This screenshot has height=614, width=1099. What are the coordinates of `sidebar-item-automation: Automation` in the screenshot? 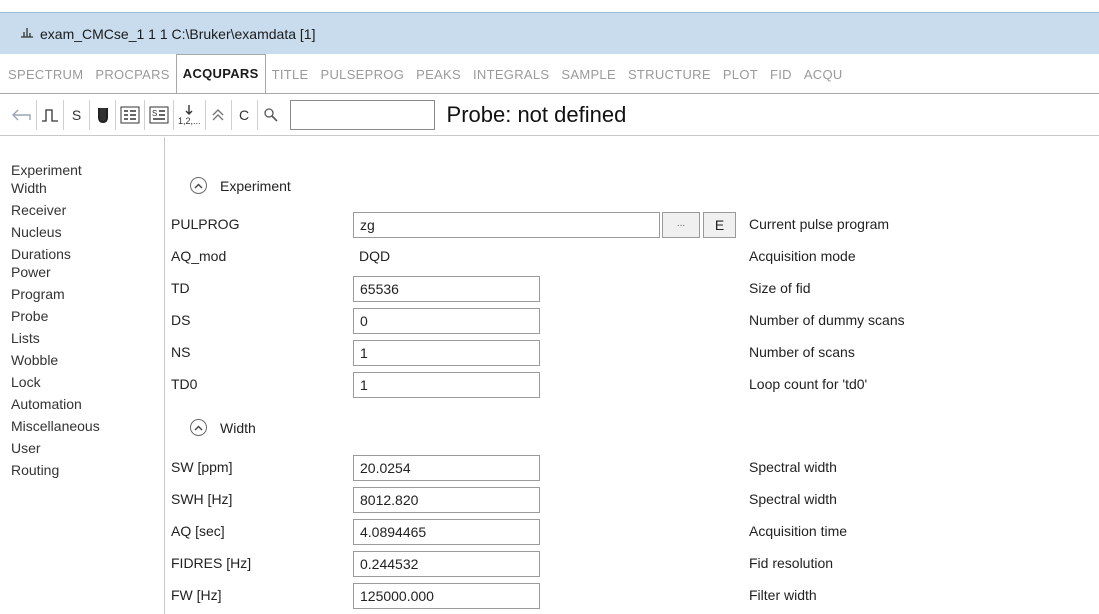 It's located at (87, 404).